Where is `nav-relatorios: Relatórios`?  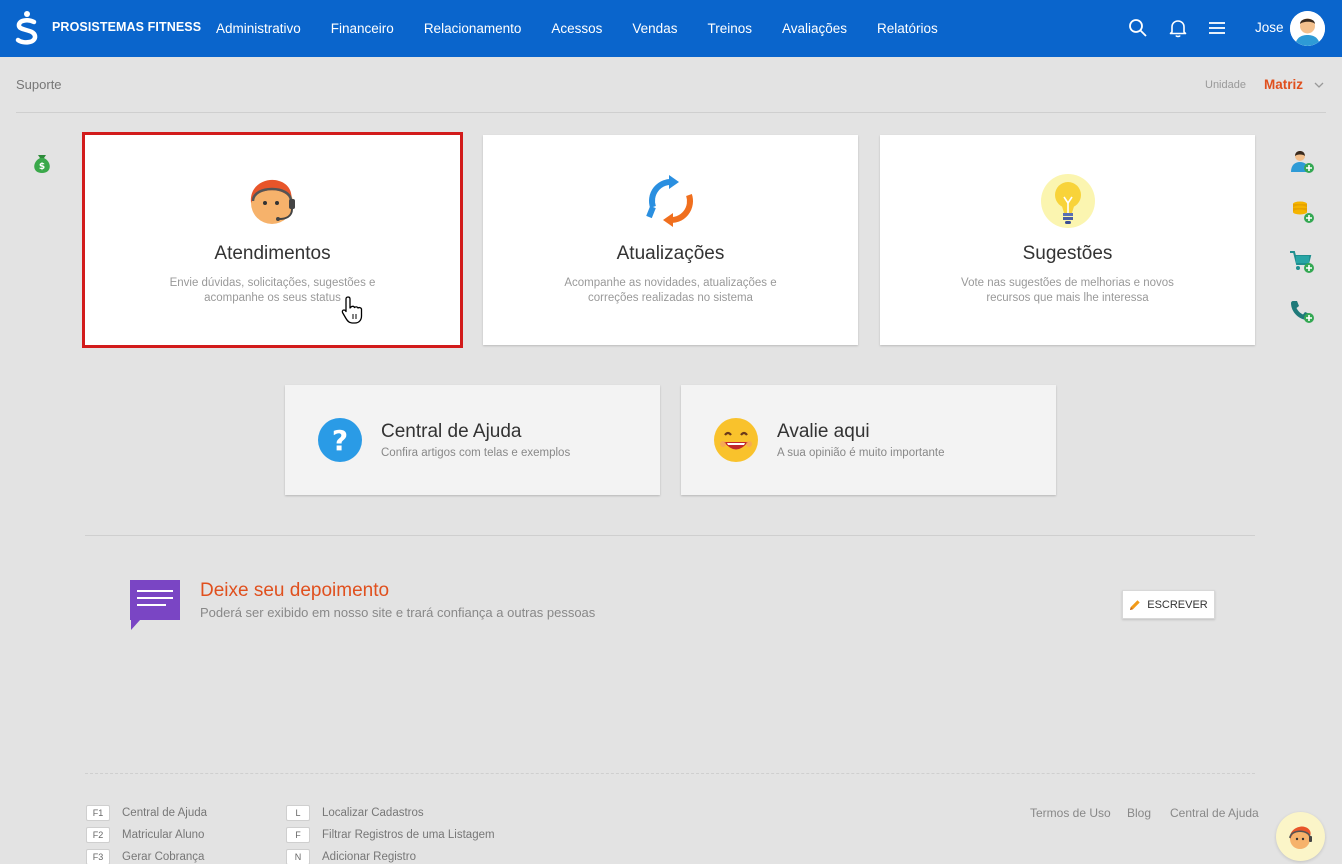
nav-relatorios: Relatórios is located at coordinates (907, 28).